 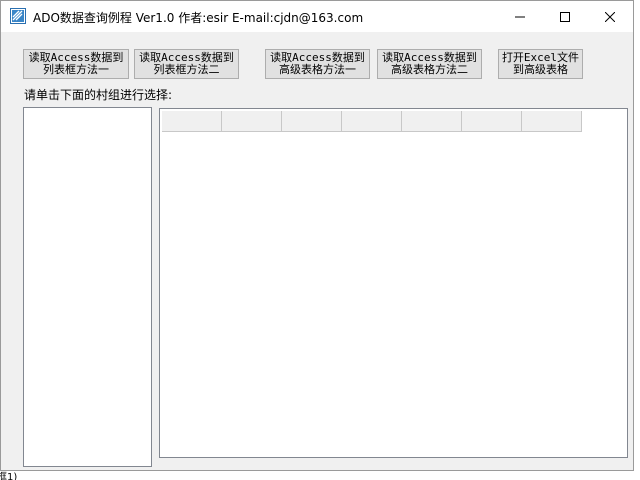 I want to click on close-button, so click(x=610, y=16).